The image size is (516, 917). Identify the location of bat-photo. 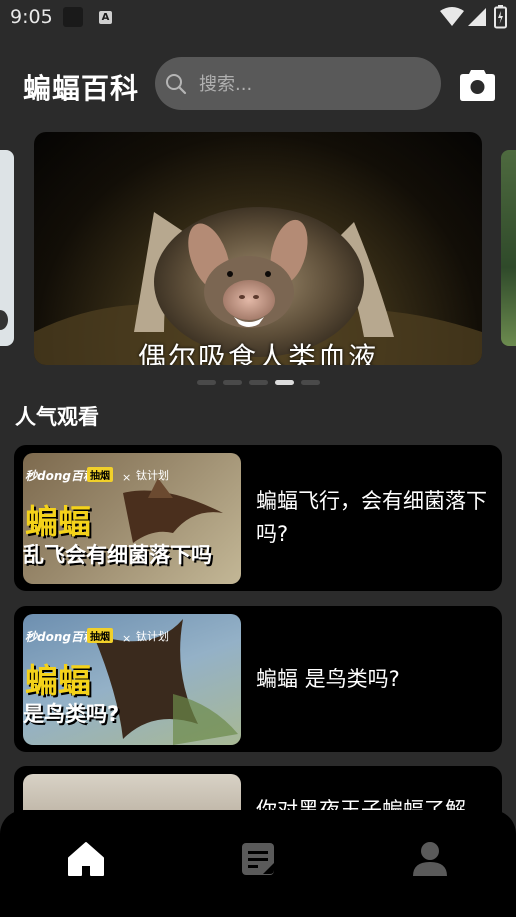
(258, 286).